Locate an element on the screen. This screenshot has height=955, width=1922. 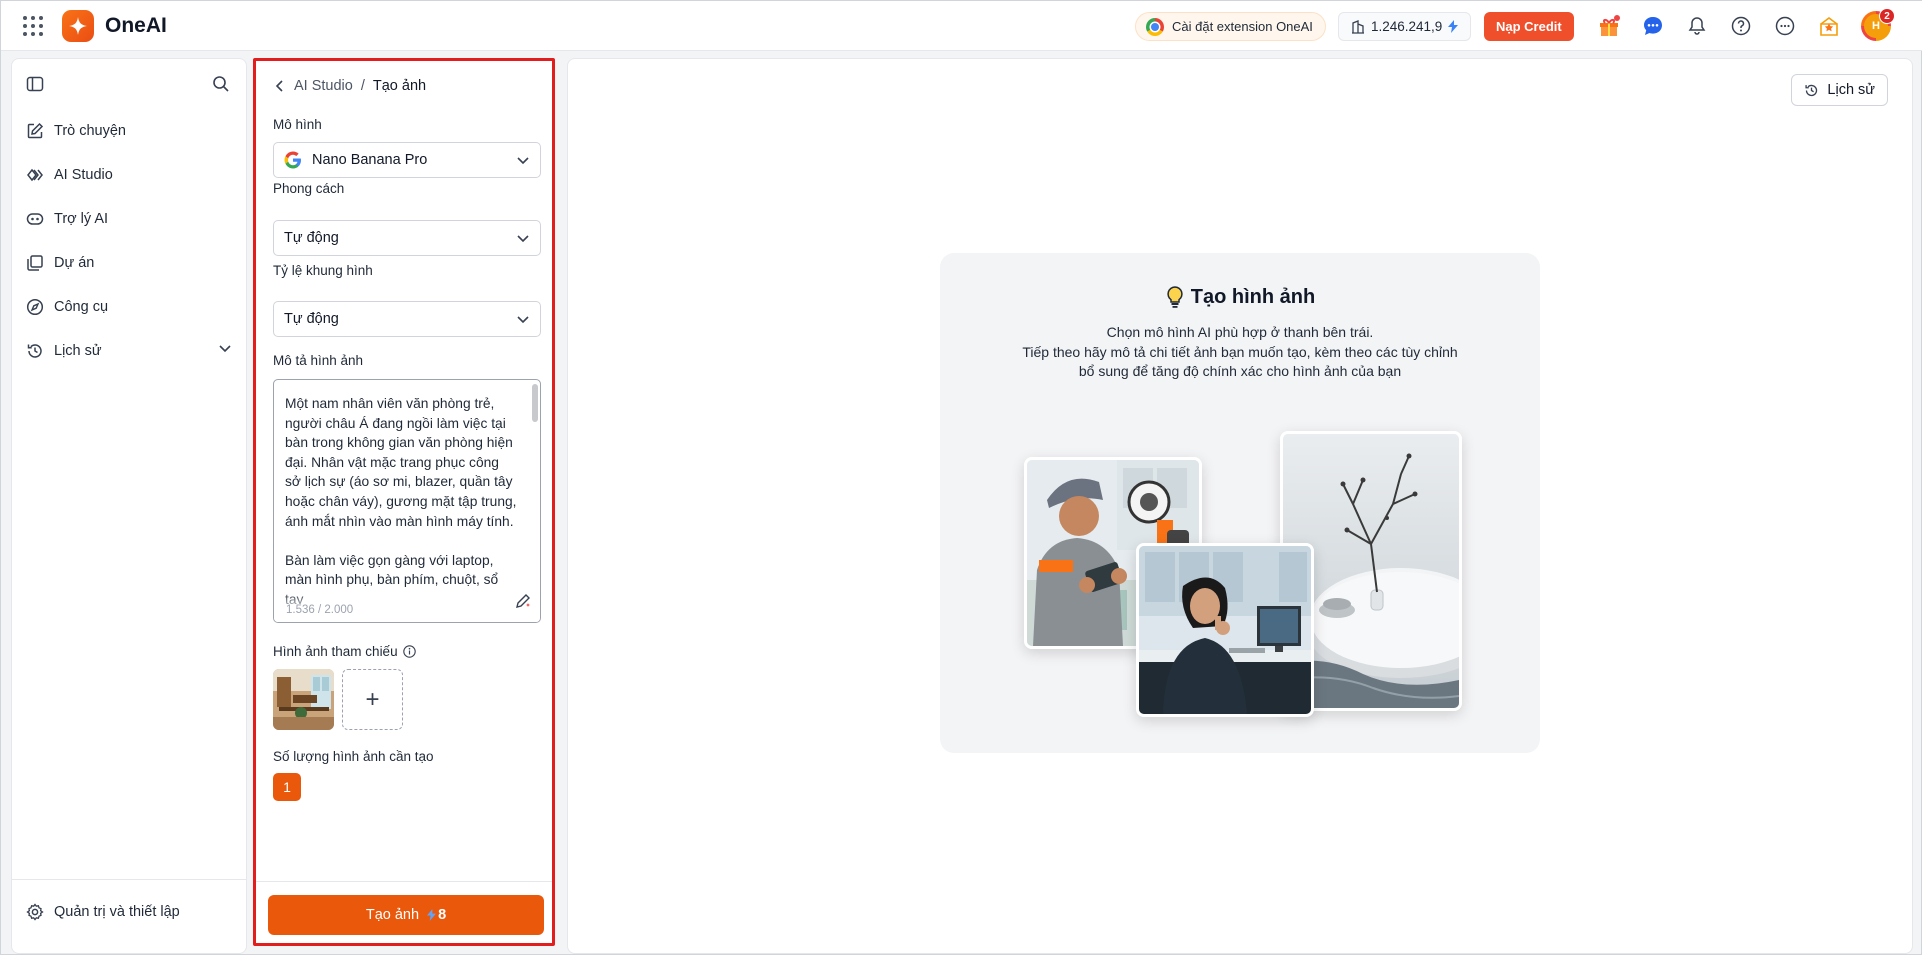
aspect-ratio-label: Tỷ lệ khung hình is located at coordinates (323, 270).